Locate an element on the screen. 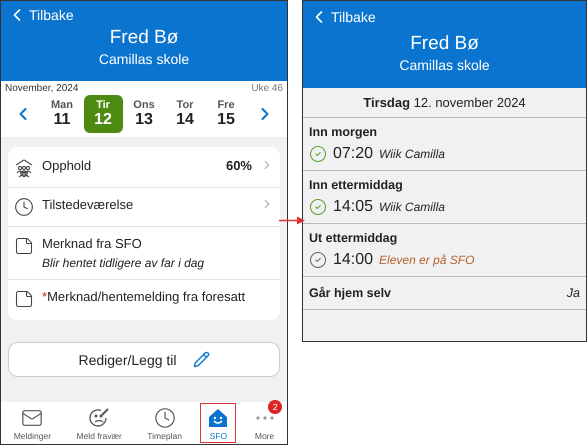 The width and height of the screenshot is (587, 445). more-dots-icon is located at coordinates (265, 418).